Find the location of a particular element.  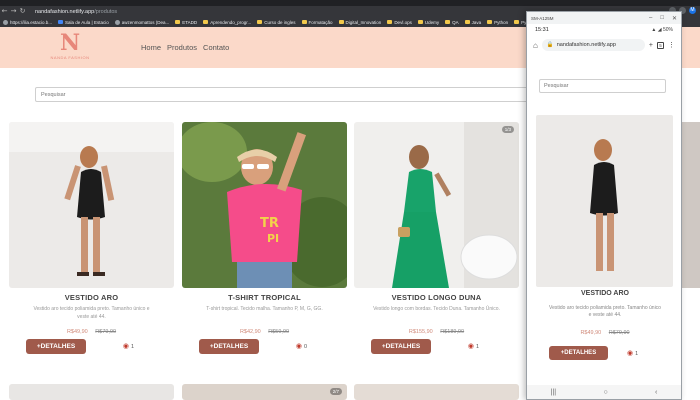

product-image: TR PI is located at coordinates (264, 205).